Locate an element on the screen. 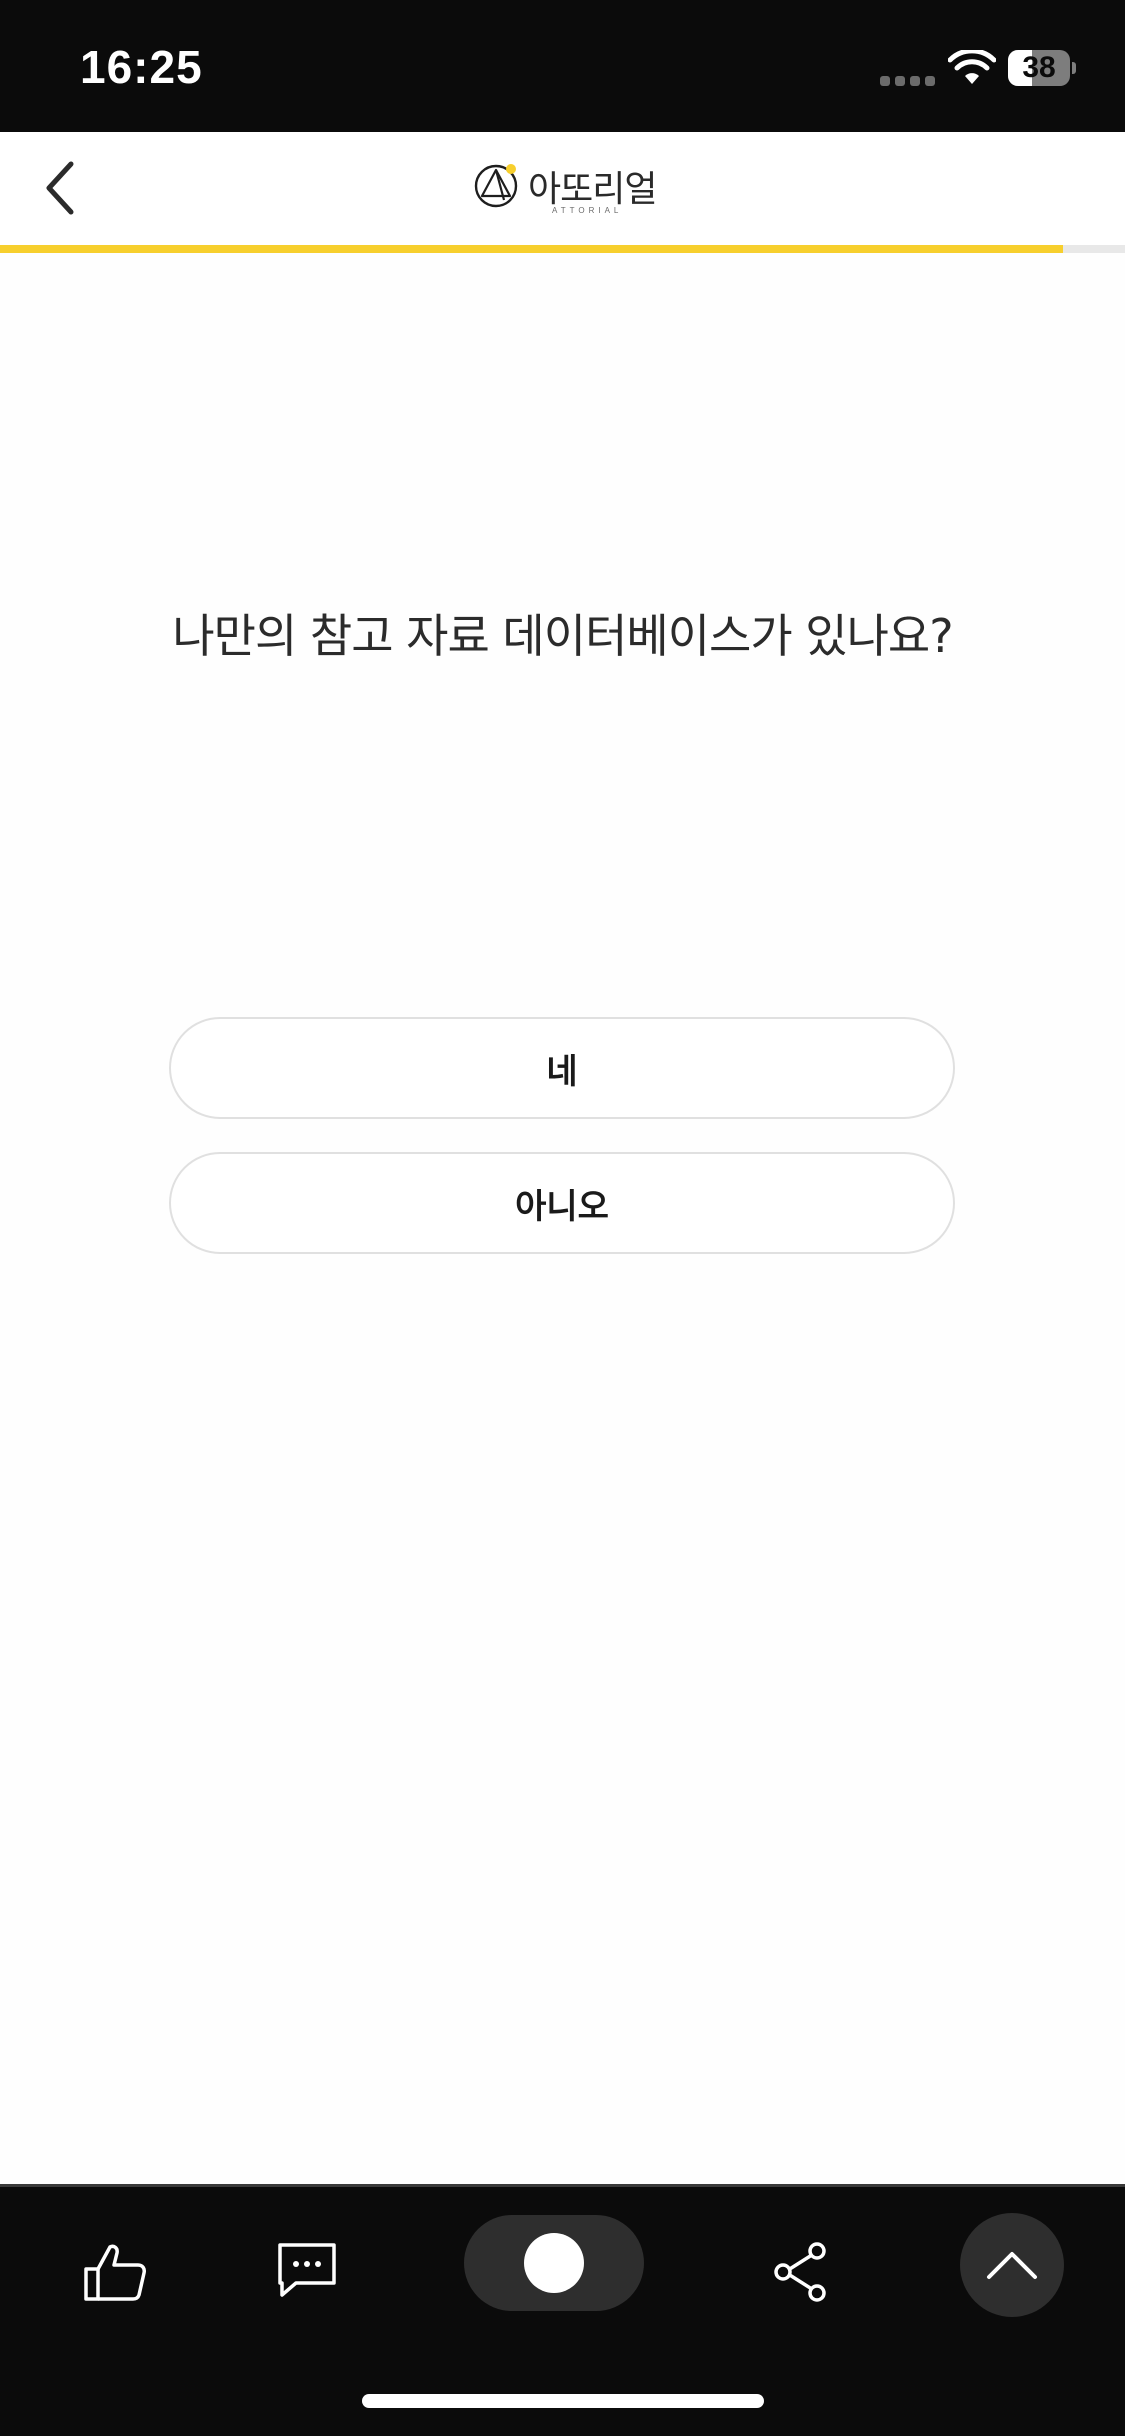 The height and width of the screenshot is (2436, 1125). chevron-up-icon is located at coordinates (1012, 2265).